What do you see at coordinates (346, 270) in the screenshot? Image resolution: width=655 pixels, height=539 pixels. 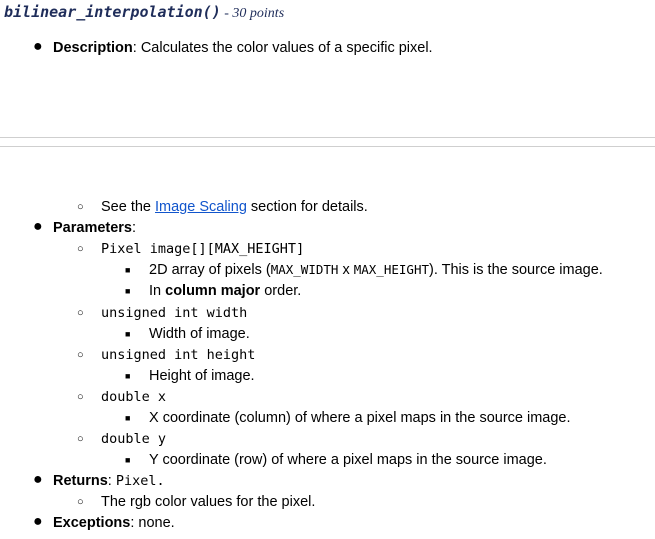 I see `detail-text: x` at bounding box center [346, 270].